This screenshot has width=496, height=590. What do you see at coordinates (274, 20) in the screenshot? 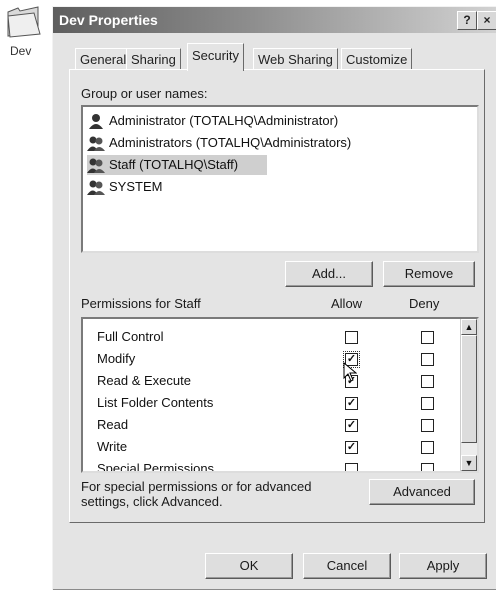
I see `title-bar: Dev Properties ? ×` at bounding box center [274, 20].